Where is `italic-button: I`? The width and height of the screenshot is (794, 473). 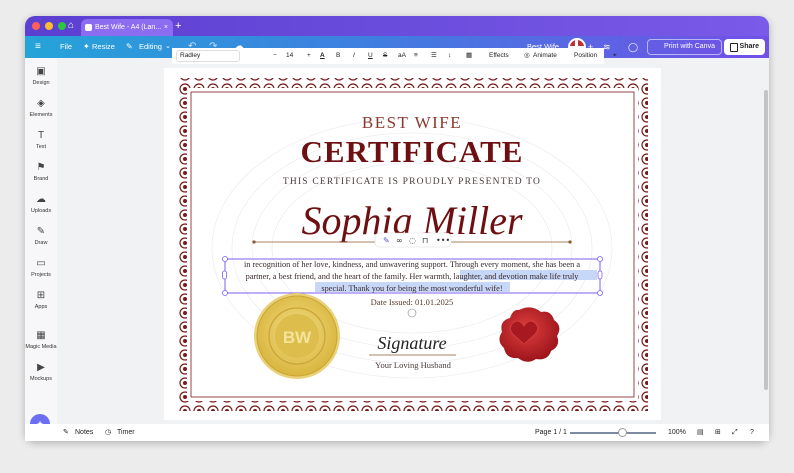 italic-button: I is located at coordinates (354, 56).